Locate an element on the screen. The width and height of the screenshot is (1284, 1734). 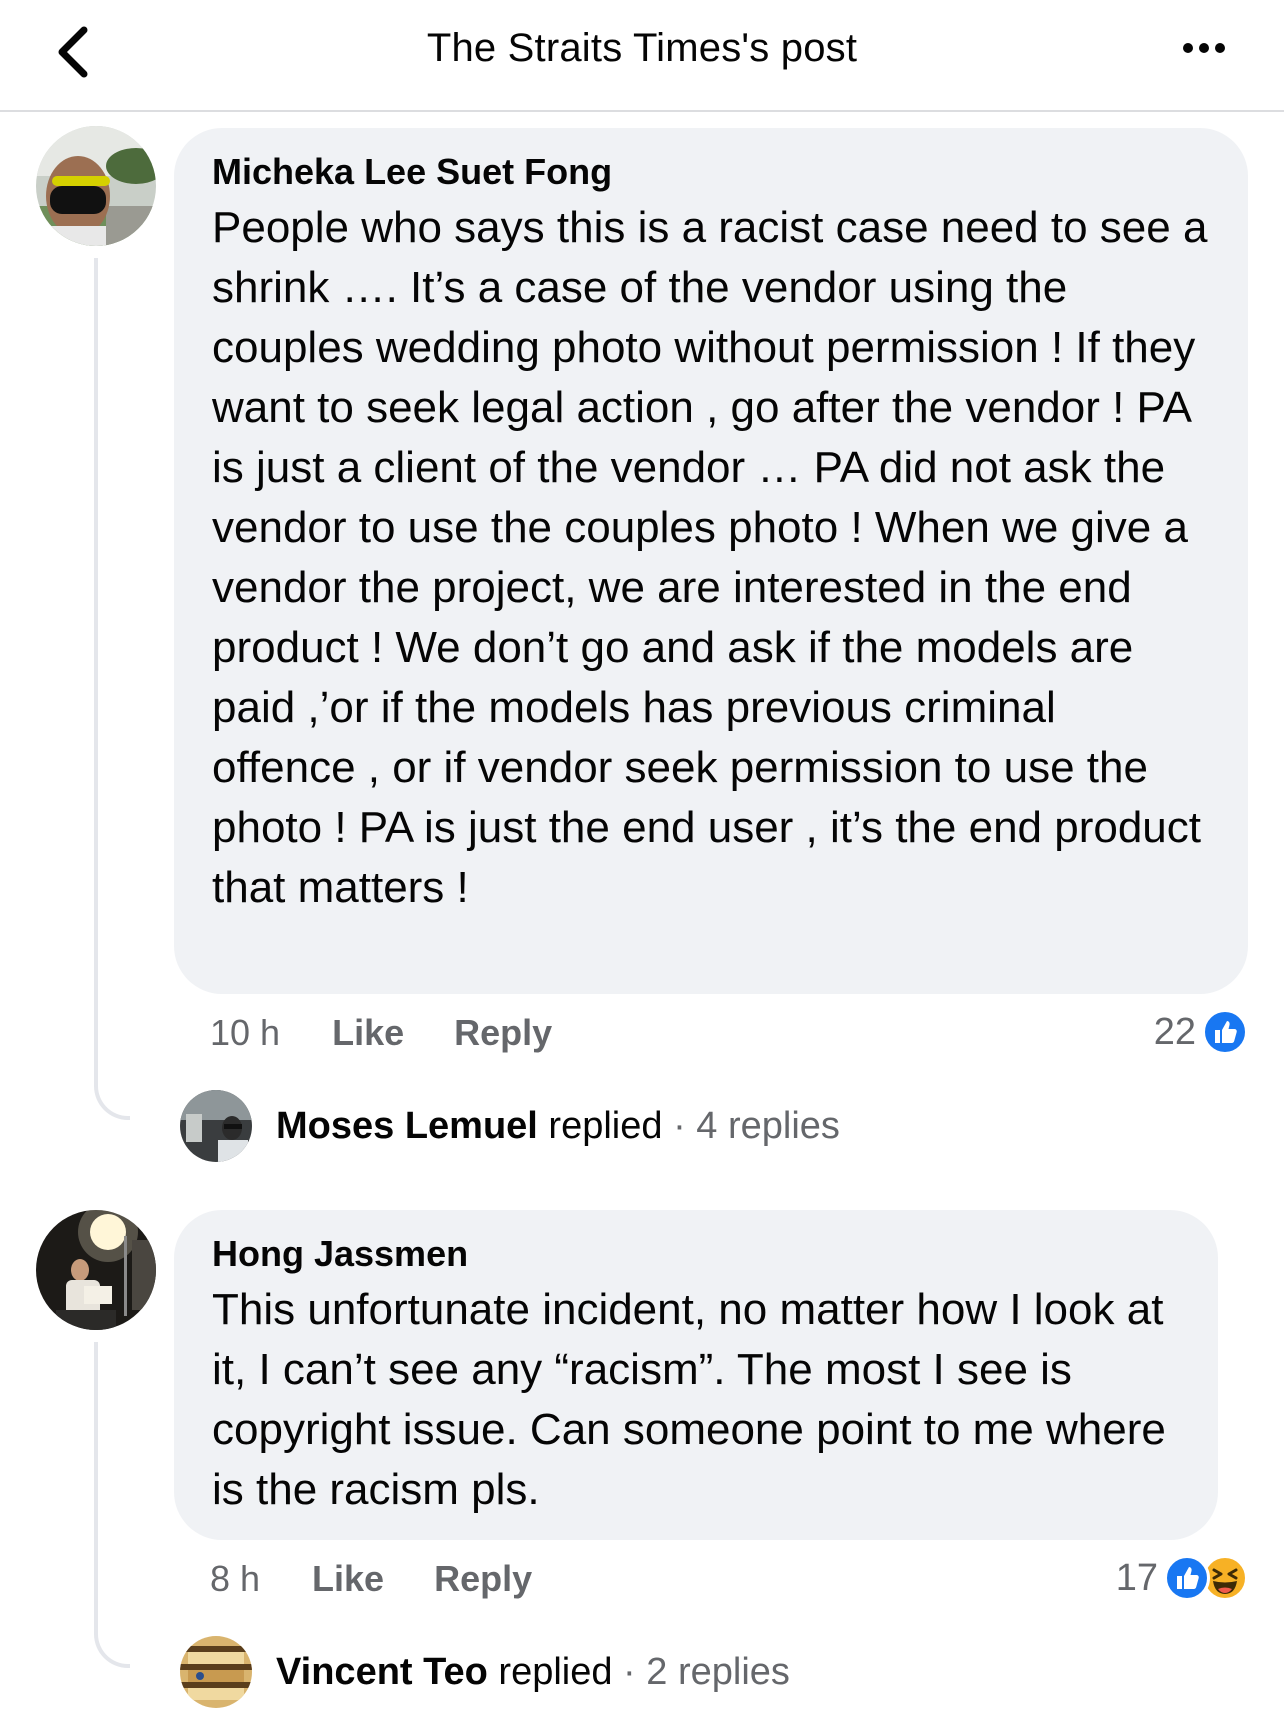
comment-author: Hong Jassmen is located at coordinates (696, 1254).